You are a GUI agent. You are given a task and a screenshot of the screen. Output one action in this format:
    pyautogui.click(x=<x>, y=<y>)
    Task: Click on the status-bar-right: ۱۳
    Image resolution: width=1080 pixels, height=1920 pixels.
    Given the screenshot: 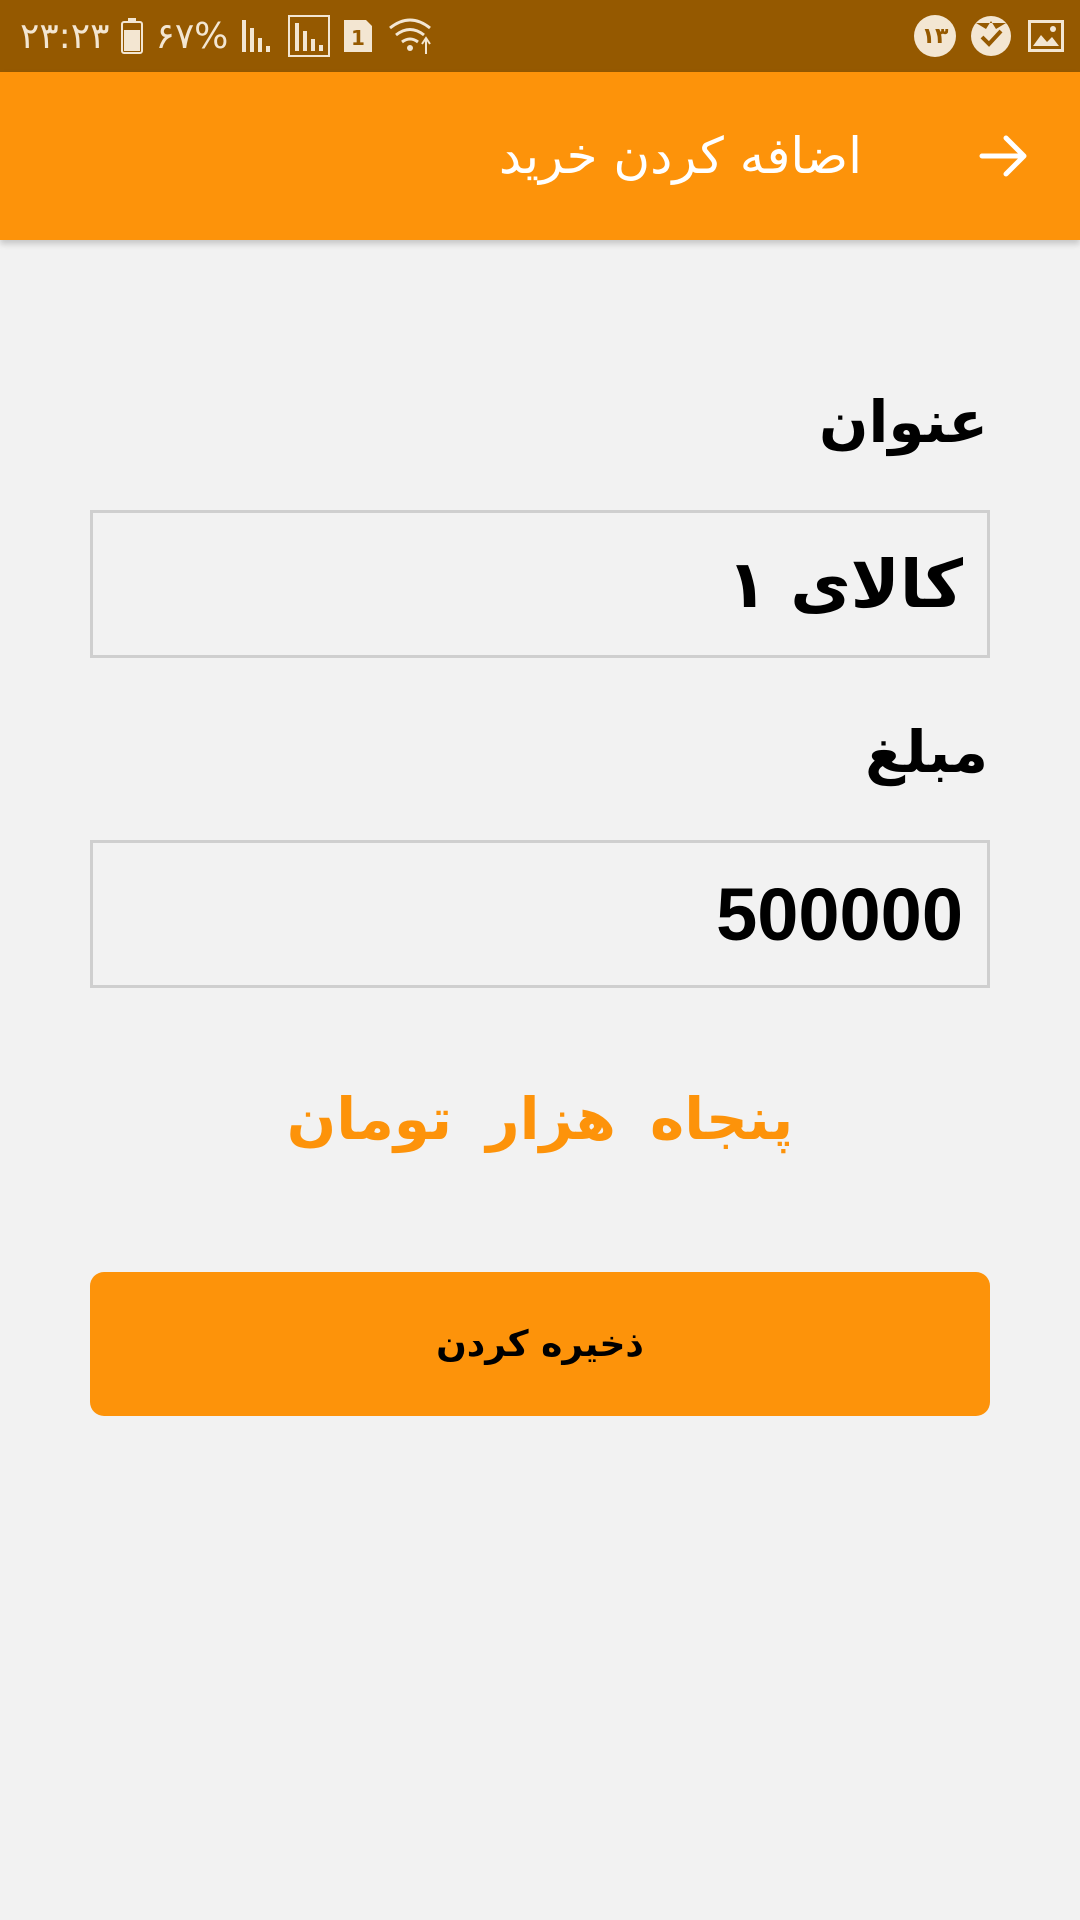 What is the action you would take?
    pyautogui.click(x=990, y=36)
    